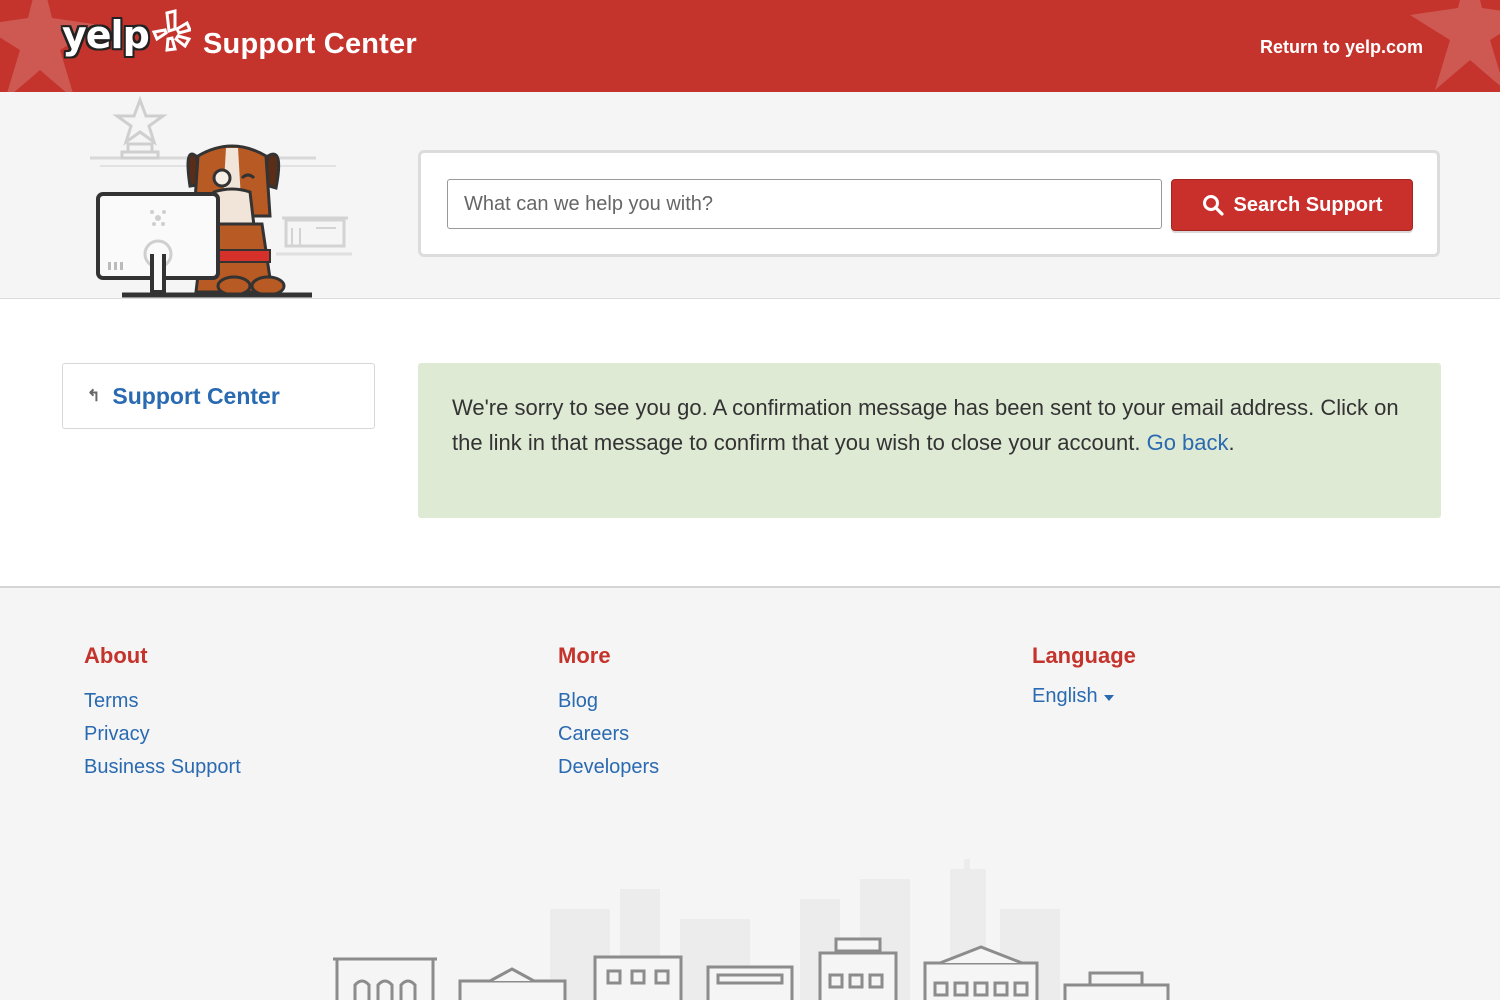 The height and width of the screenshot is (1000, 1500). What do you see at coordinates (608, 734) in the screenshot?
I see `footer-link-careers: Careers` at bounding box center [608, 734].